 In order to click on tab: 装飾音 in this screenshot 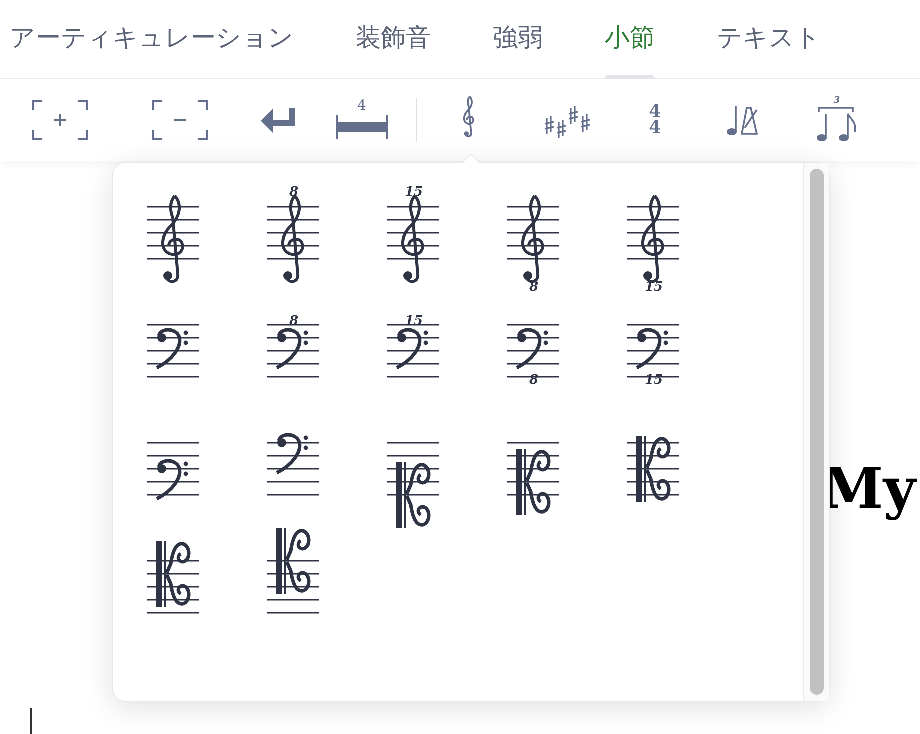, I will do `click(393, 39)`.